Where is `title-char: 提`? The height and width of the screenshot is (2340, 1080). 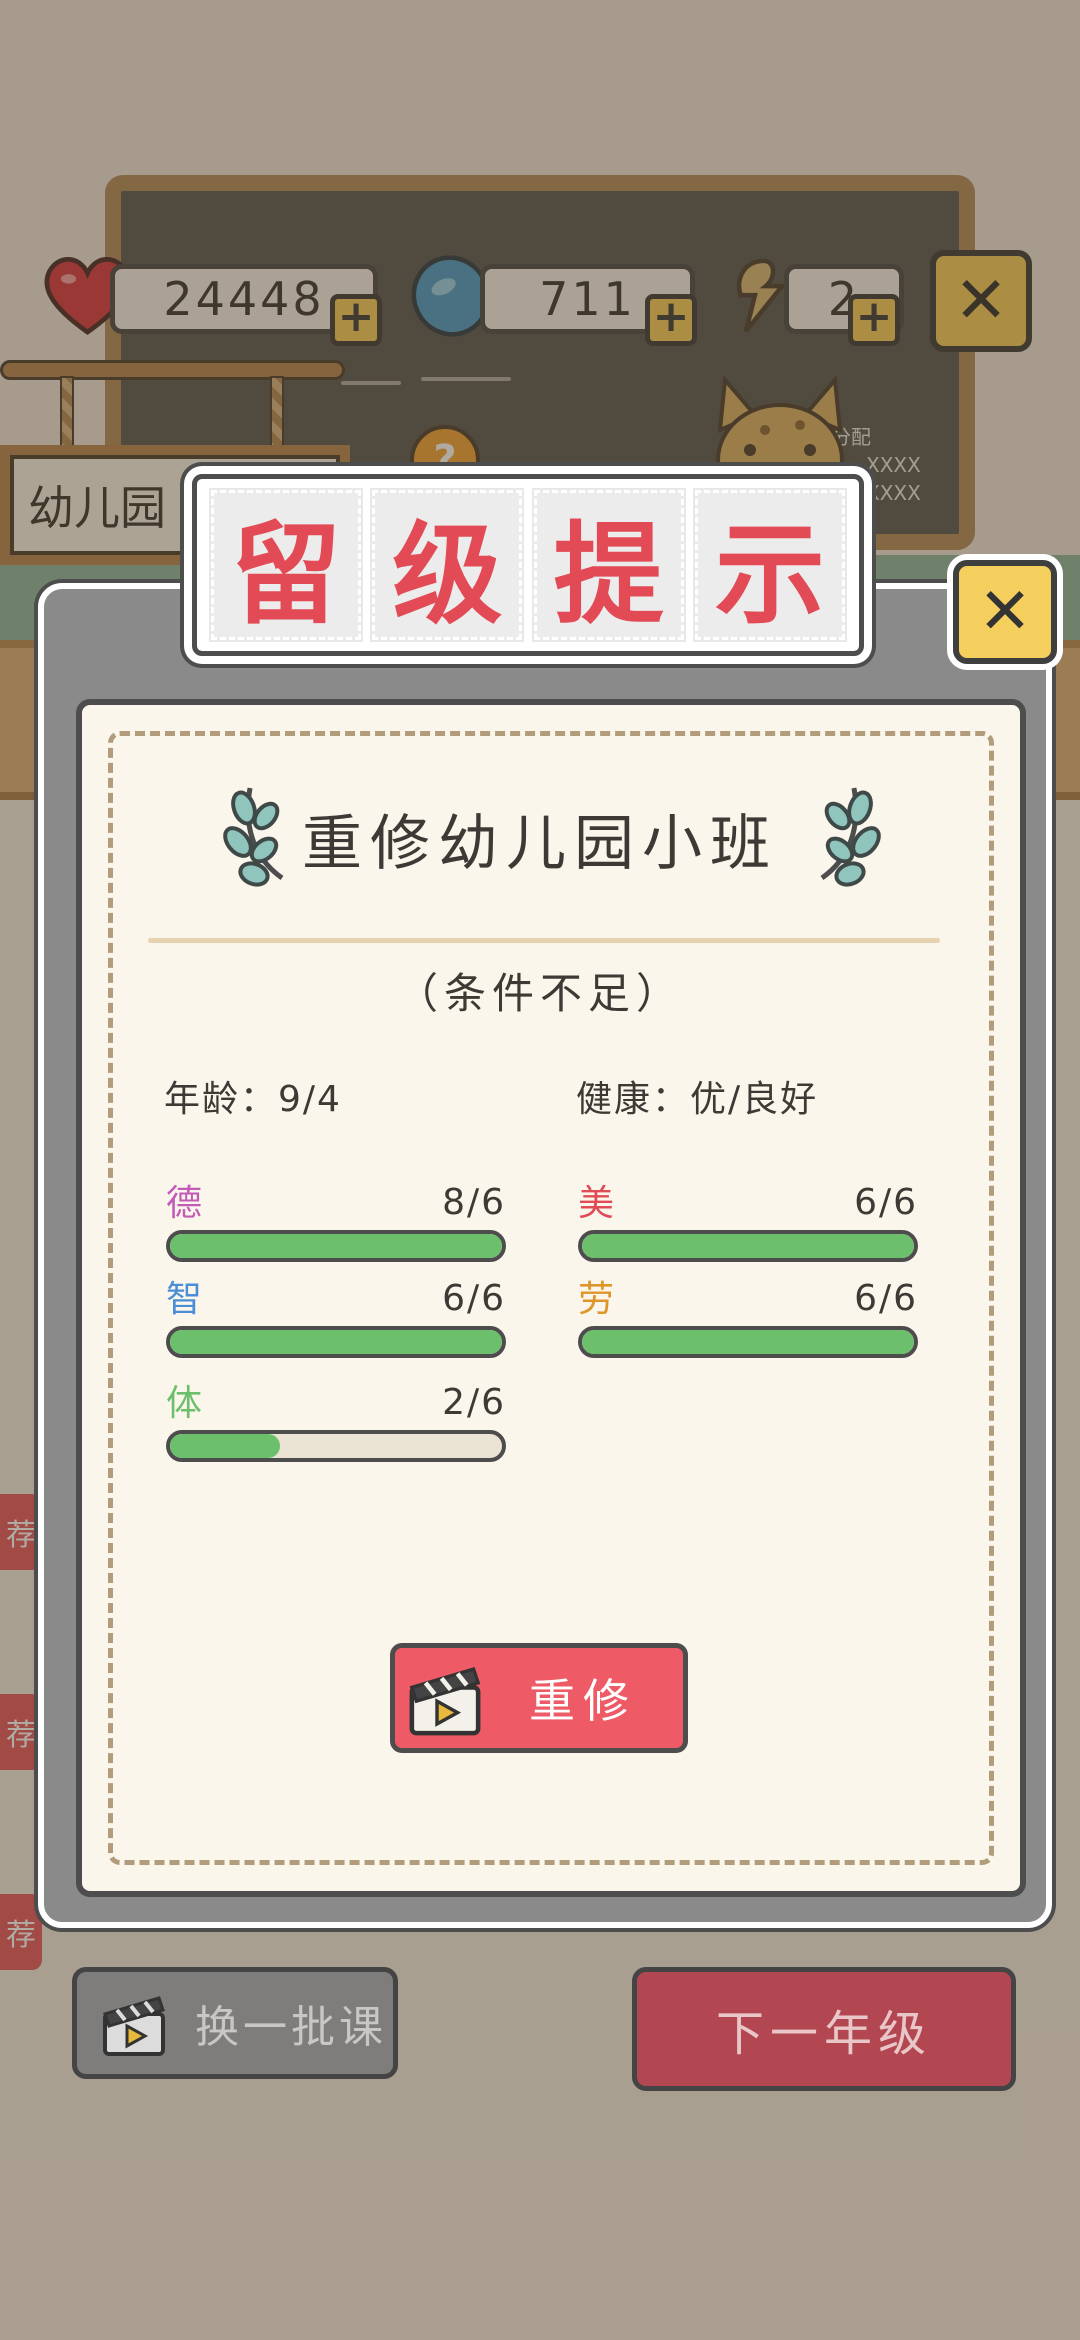 title-char: 提 is located at coordinates (608, 565).